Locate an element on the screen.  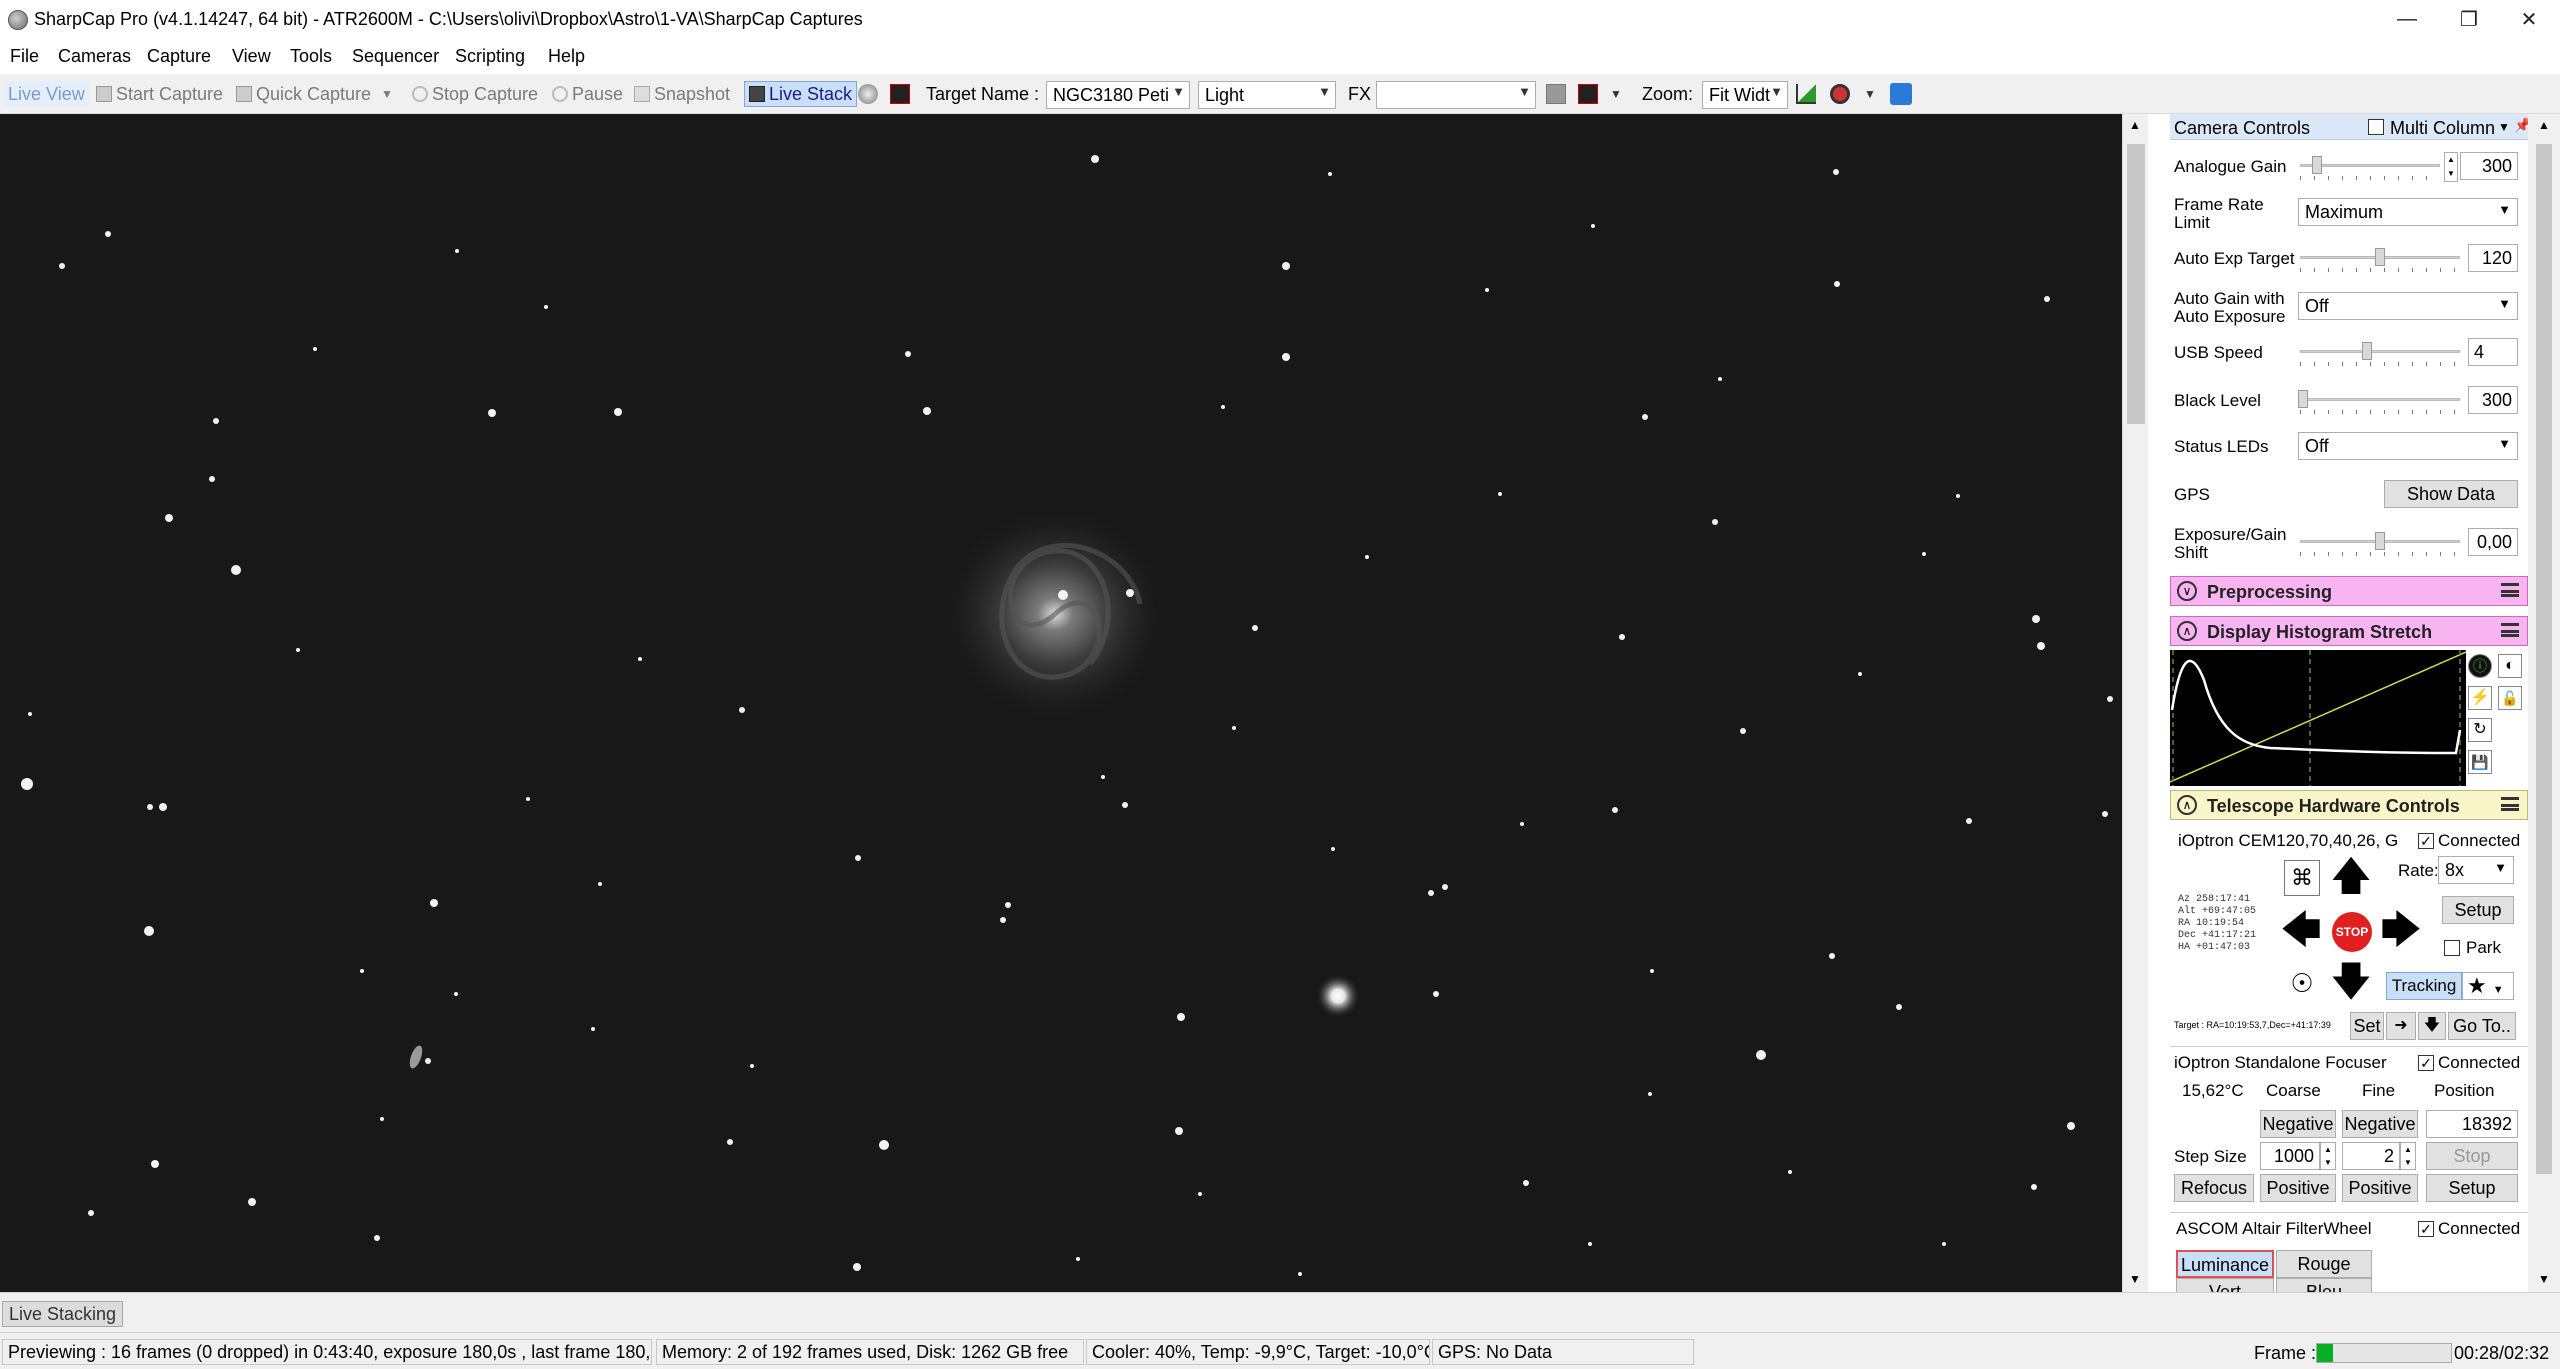
stop-button: STOP is located at coordinates (2352, 932).